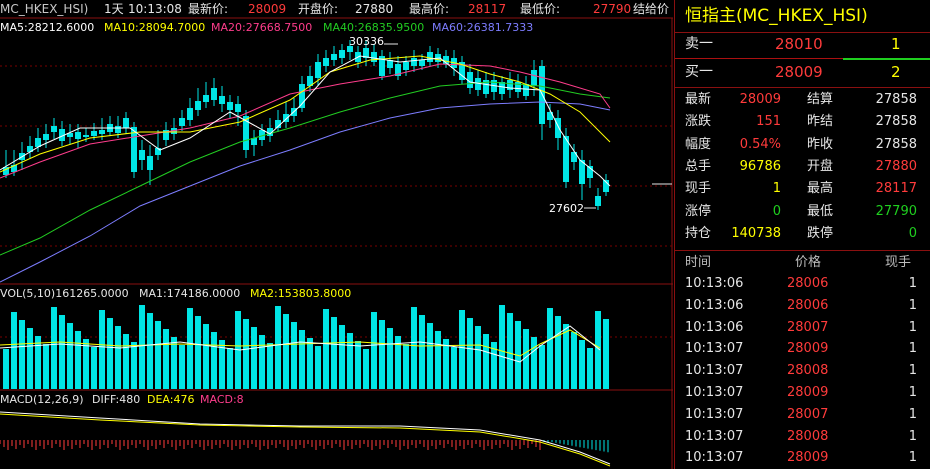 The width and height of the screenshot is (930, 469). What do you see at coordinates (222, 399) in the screenshot?
I see `macd-value-legend: MACD:8` at bounding box center [222, 399].